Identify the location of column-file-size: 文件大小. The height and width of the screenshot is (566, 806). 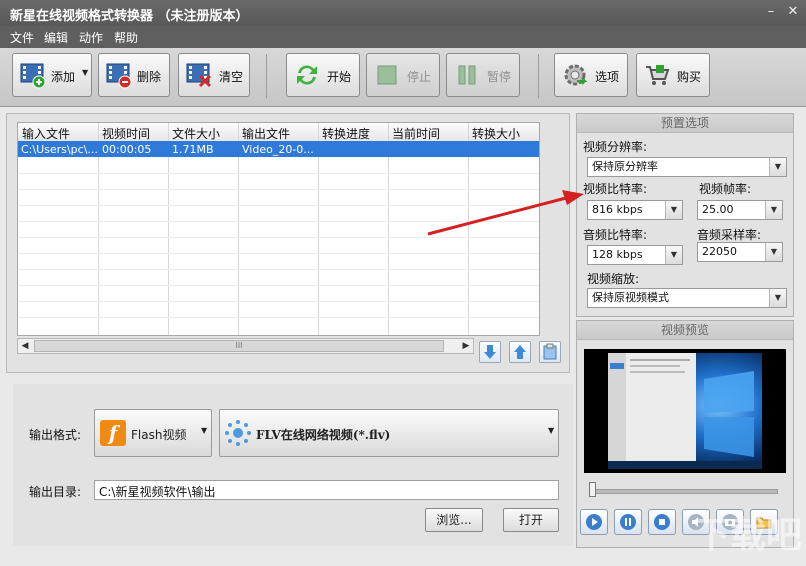
(196, 133).